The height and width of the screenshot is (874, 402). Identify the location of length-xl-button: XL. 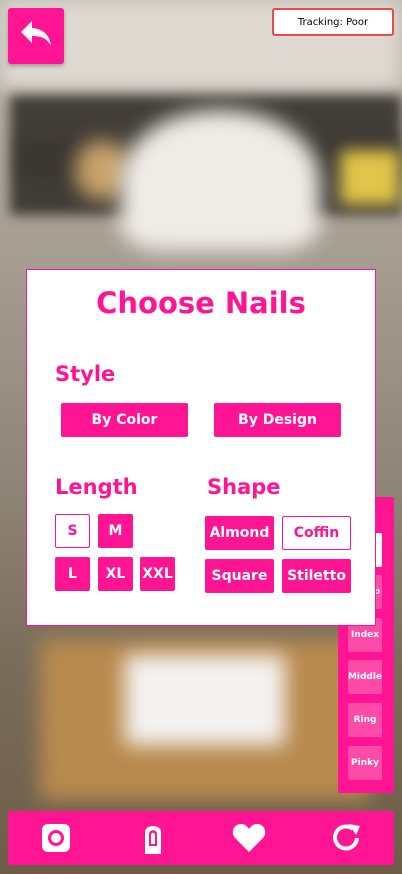
(115, 574).